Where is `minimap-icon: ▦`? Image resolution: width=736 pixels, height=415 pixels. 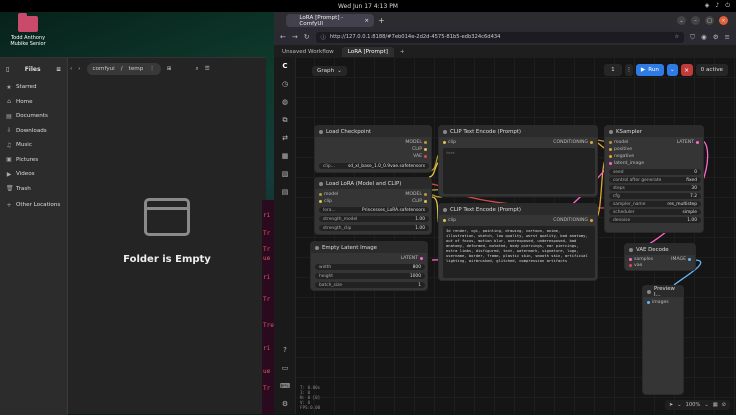 minimap-icon: ▦ is located at coordinates (715, 405).